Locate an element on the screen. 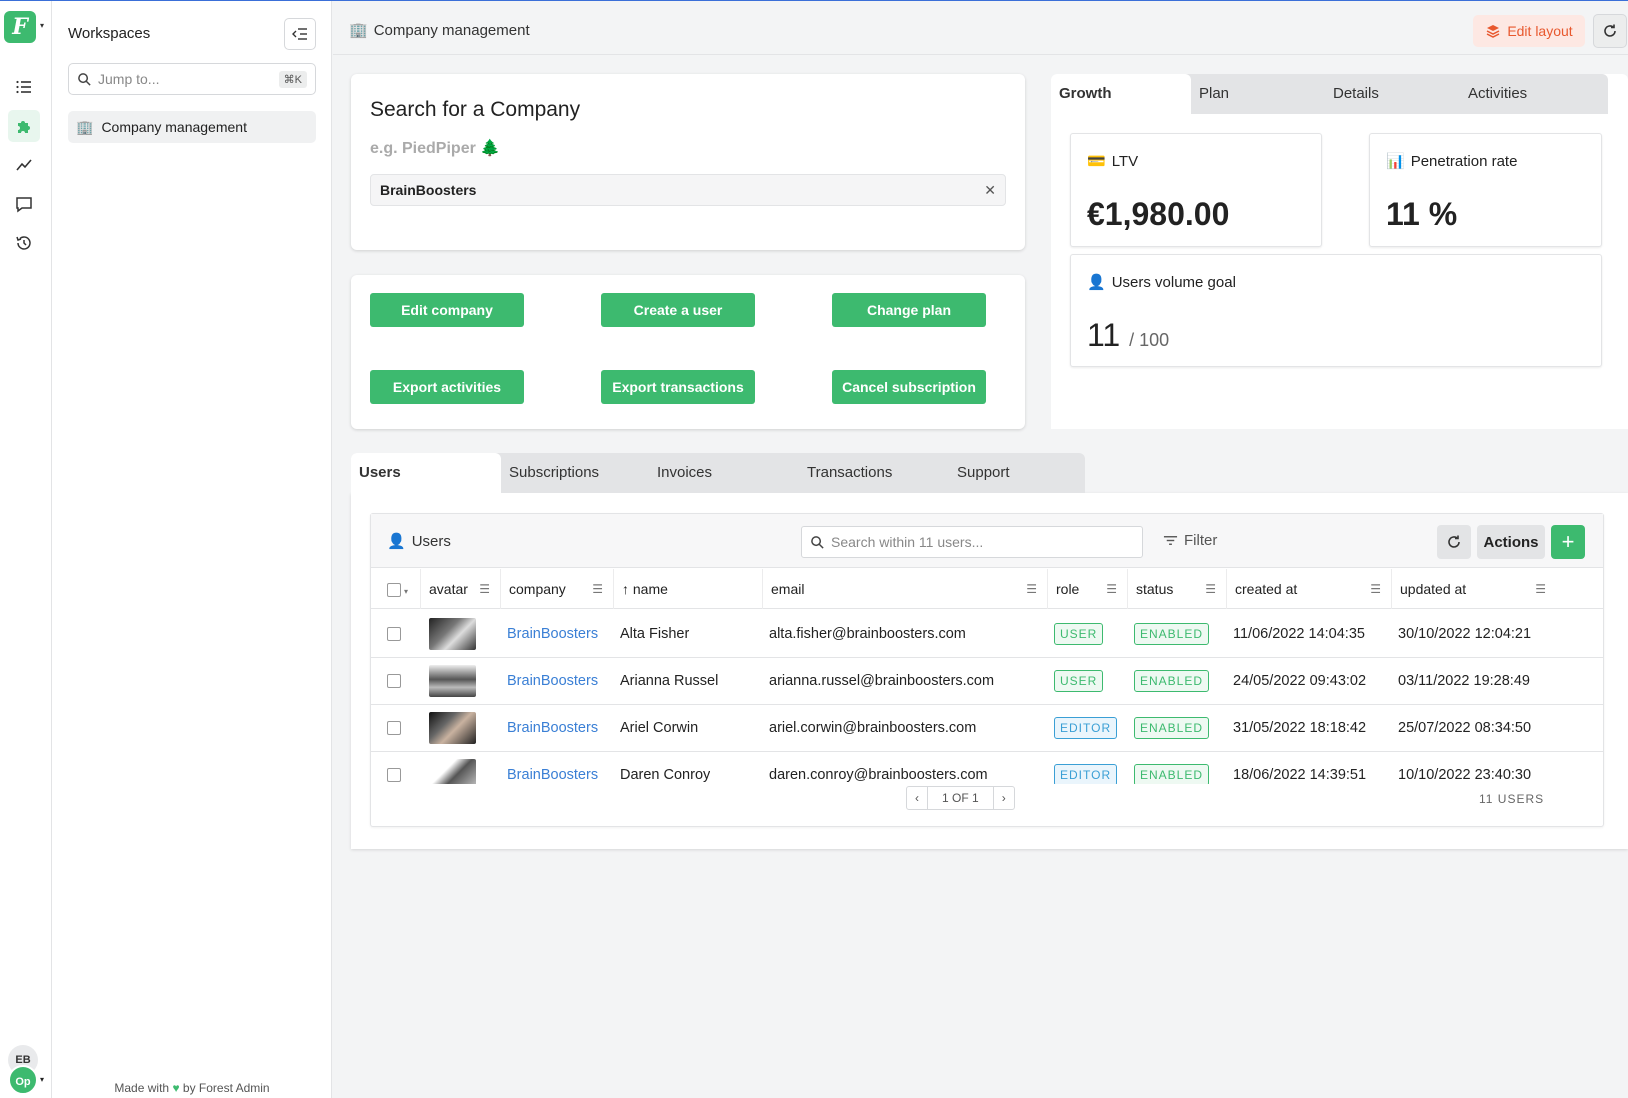 This screenshot has height=1098, width=1628. status-cell: ENABLED is located at coordinates (1172, 634).